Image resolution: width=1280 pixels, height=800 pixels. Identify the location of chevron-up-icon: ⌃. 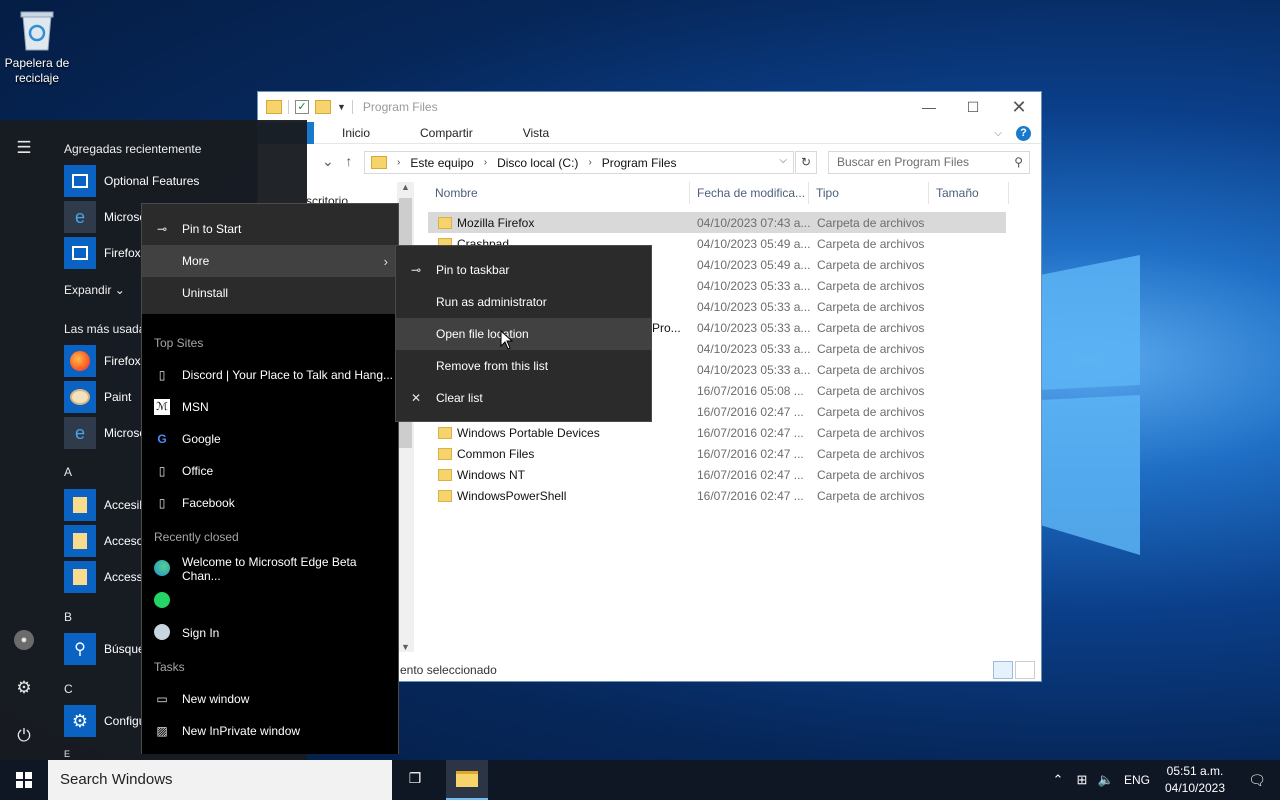
(1058, 780).